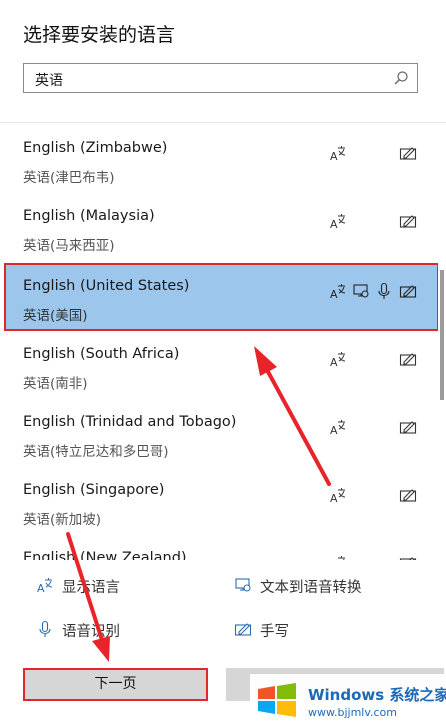  Describe the element at coordinates (377, 695) in the screenshot. I see `watermark-brand: Windows 系统之家` at that location.